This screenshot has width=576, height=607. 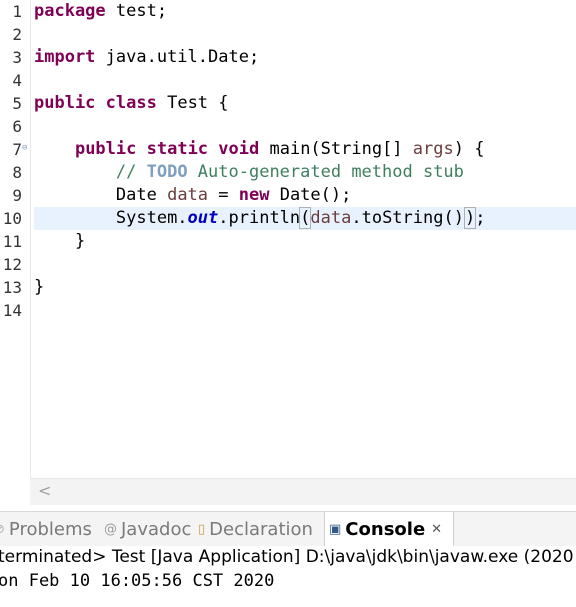 What do you see at coordinates (259, 218) in the screenshot?
I see `code-text: .println` at bounding box center [259, 218].